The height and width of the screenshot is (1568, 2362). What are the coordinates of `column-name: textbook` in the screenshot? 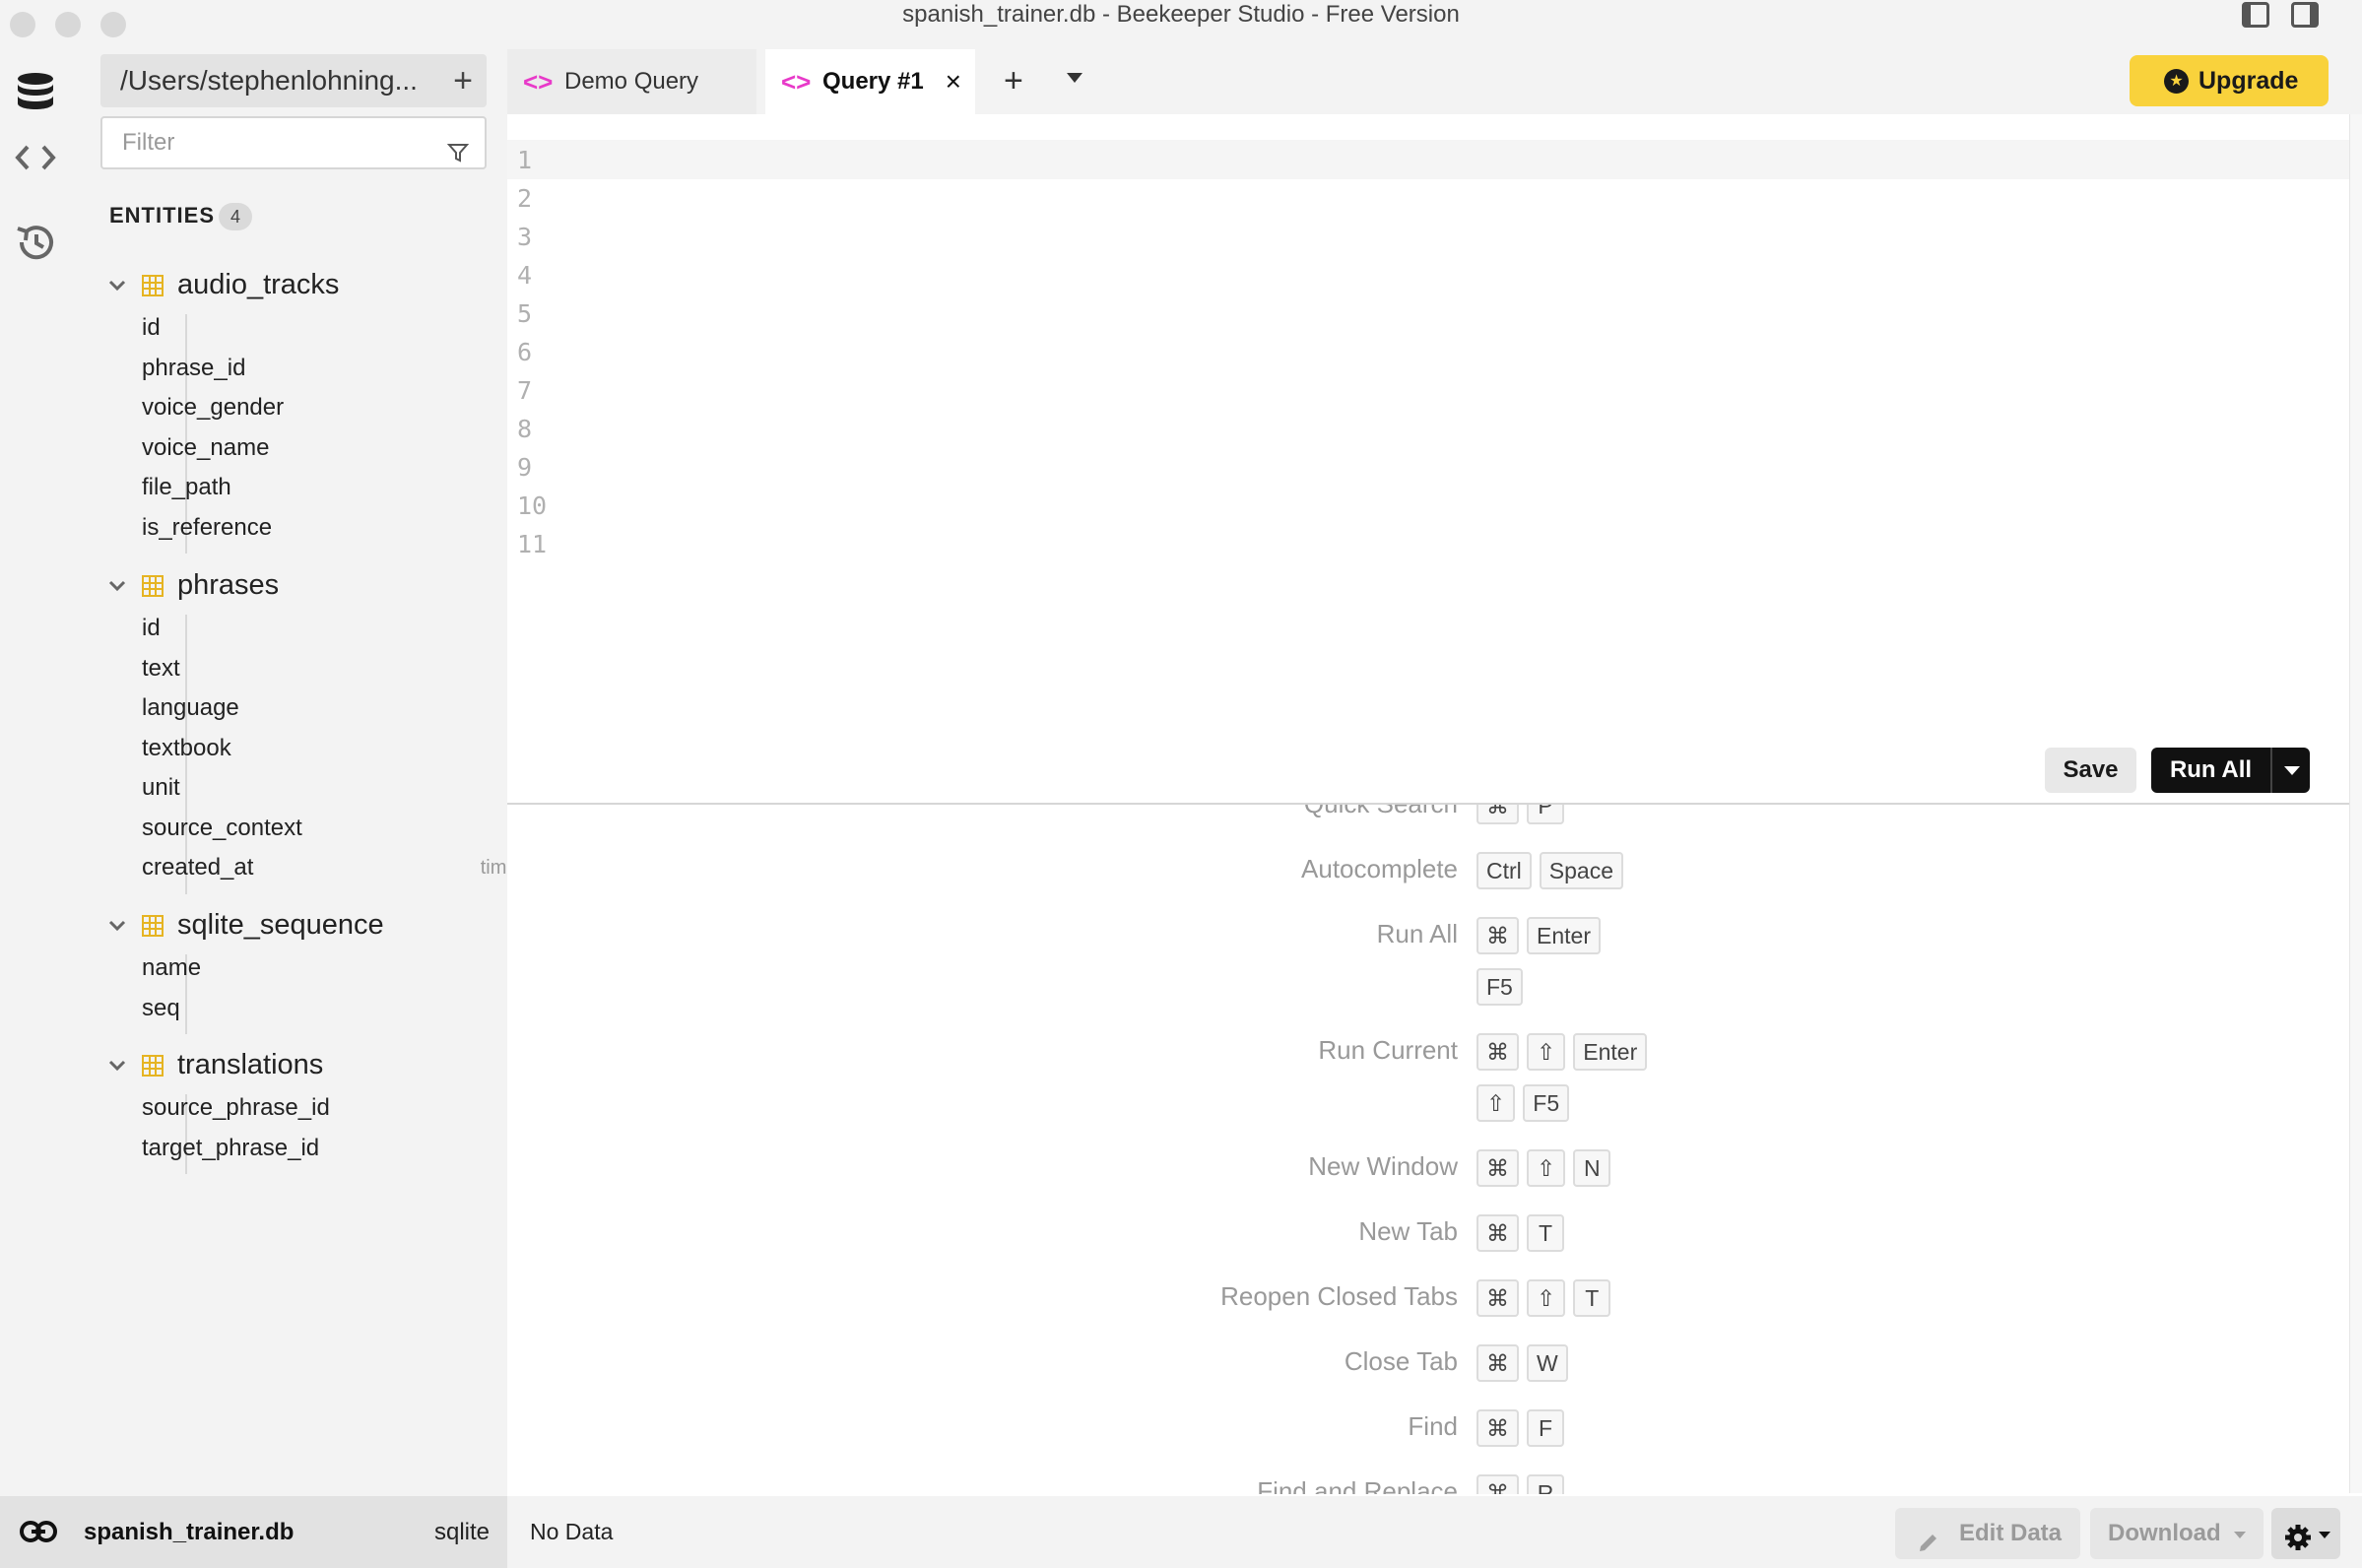 It's located at (187, 749).